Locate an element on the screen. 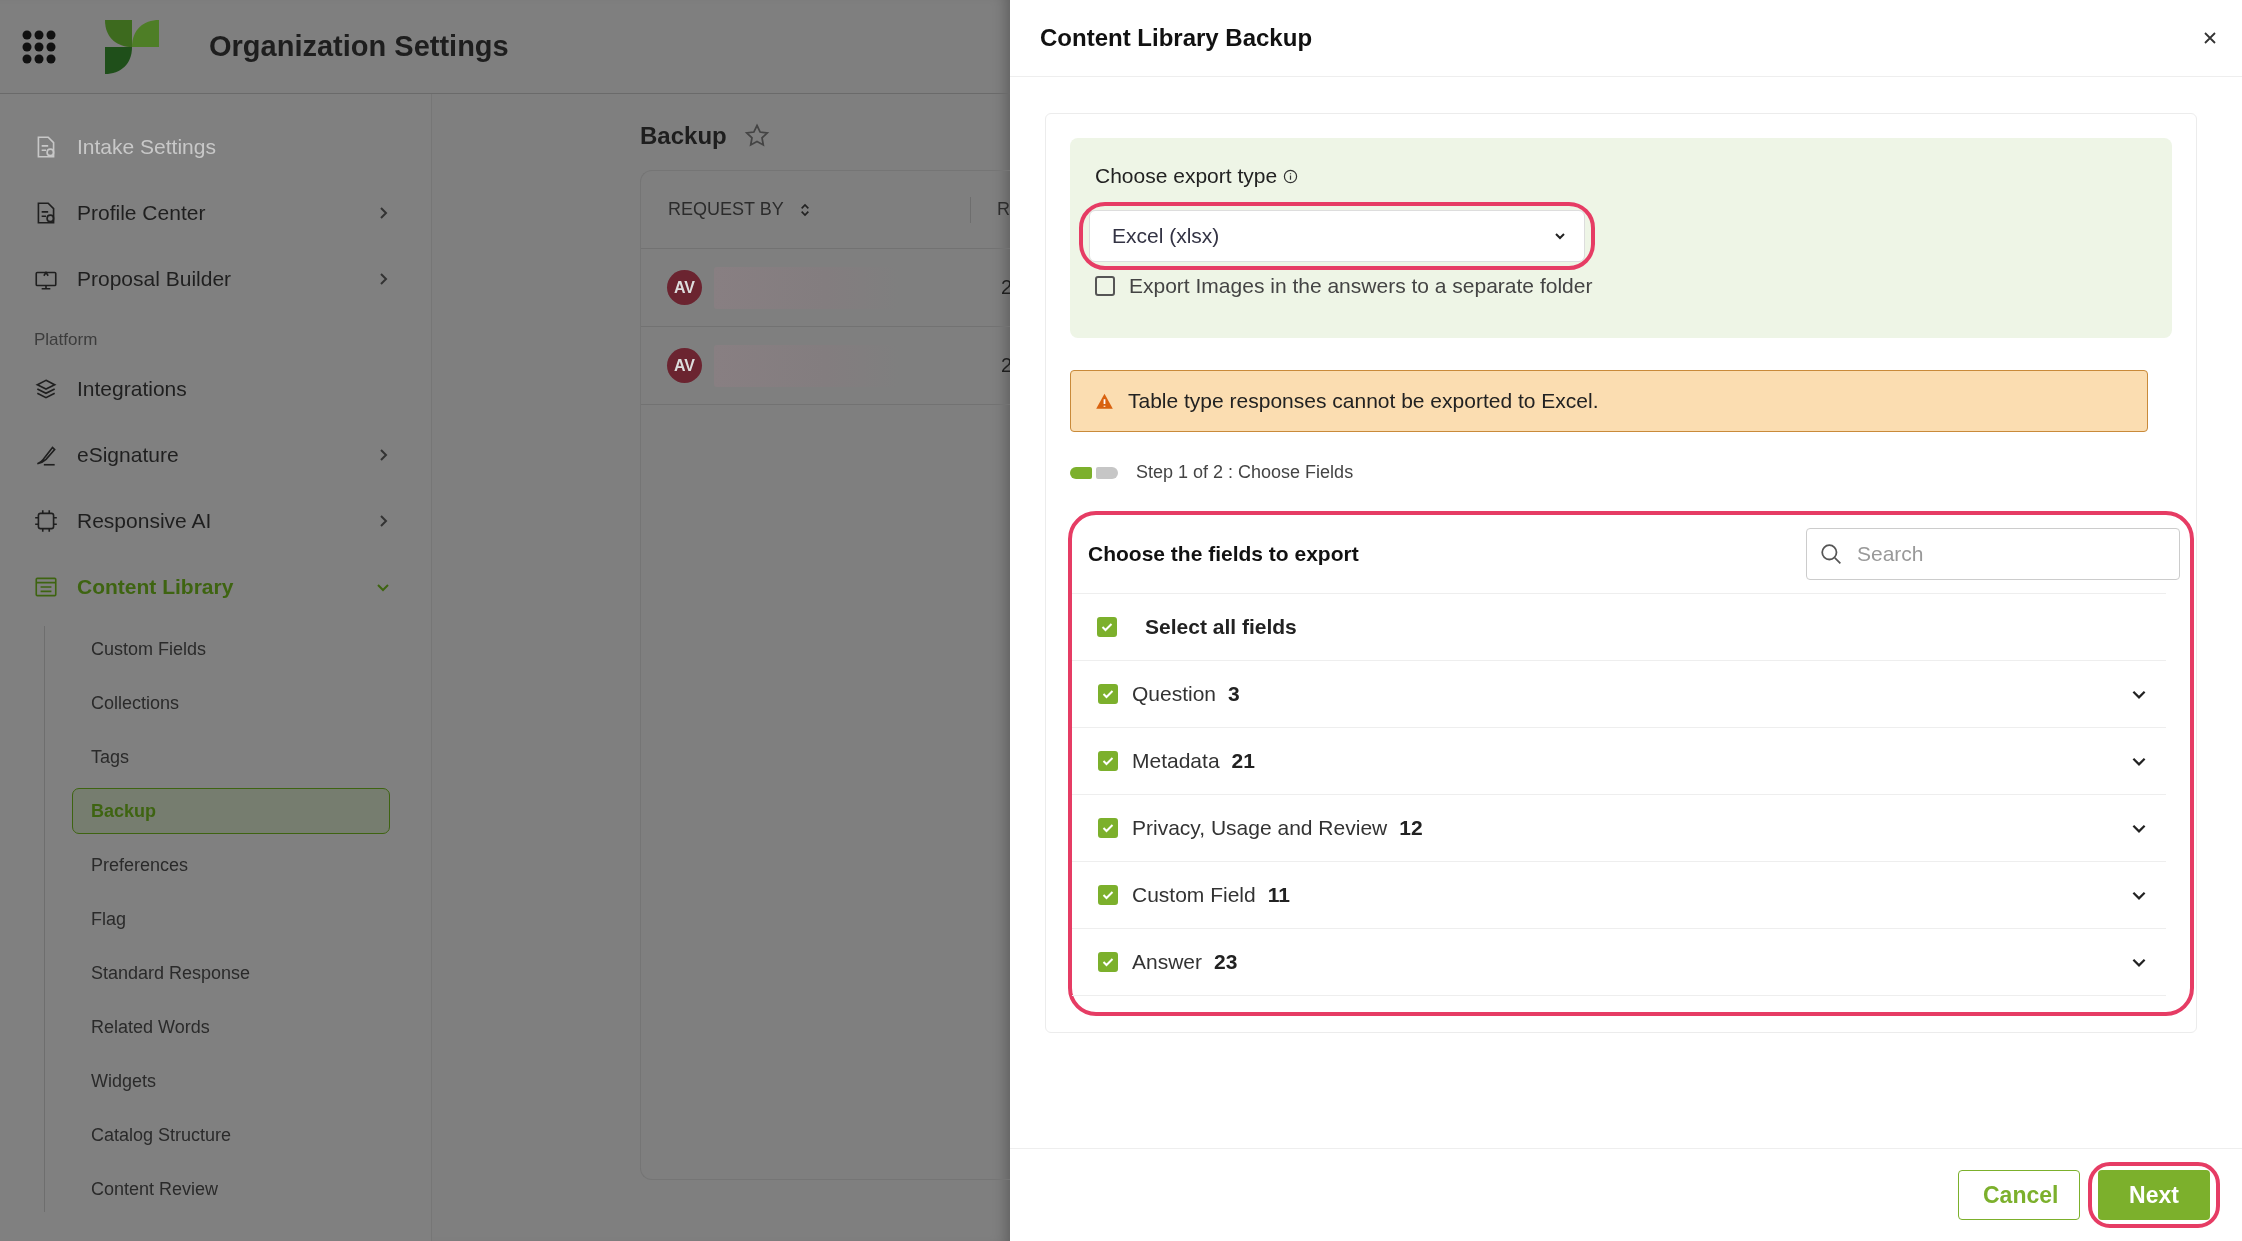 This screenshot has width=2242, height=1241. sidebar-item: eSignature is located at coordinates (215, 455).